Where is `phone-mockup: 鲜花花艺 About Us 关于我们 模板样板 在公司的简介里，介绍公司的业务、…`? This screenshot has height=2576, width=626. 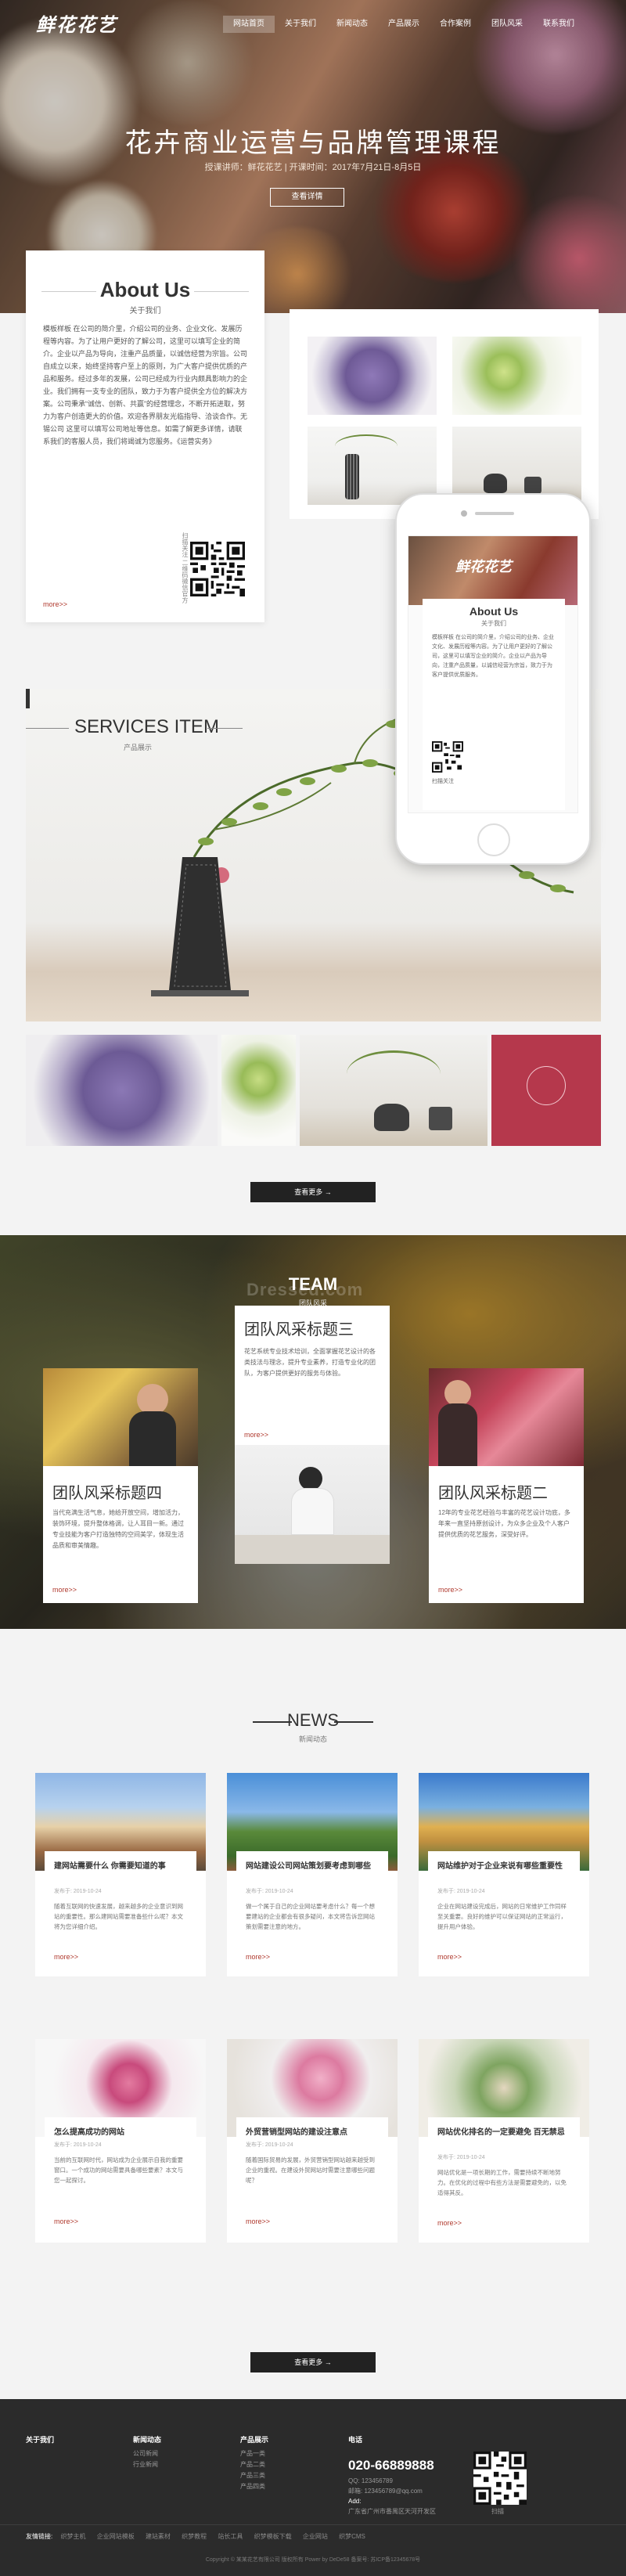 phone-mockup: 鲜花花艺 About Us 关于我们 模板样板 在公司的简介里，介绍公司的业务、… is located at coordinates (493, 679).